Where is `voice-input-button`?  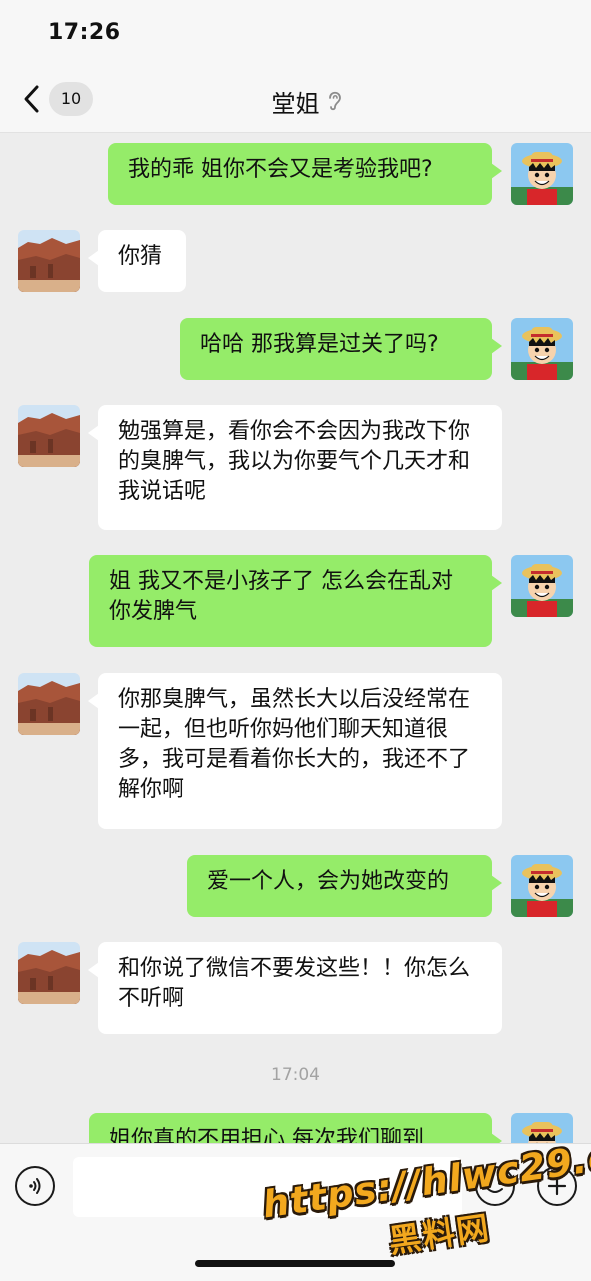 voice-input-button is located at coordinates (35, 1186).